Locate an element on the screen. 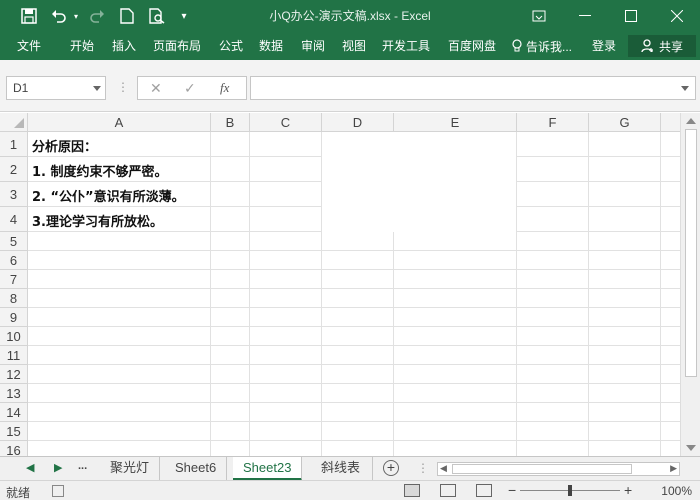 The height and width of the screenshot is (500, 700). scroll-down-icon is located at coordinates (691, 448).